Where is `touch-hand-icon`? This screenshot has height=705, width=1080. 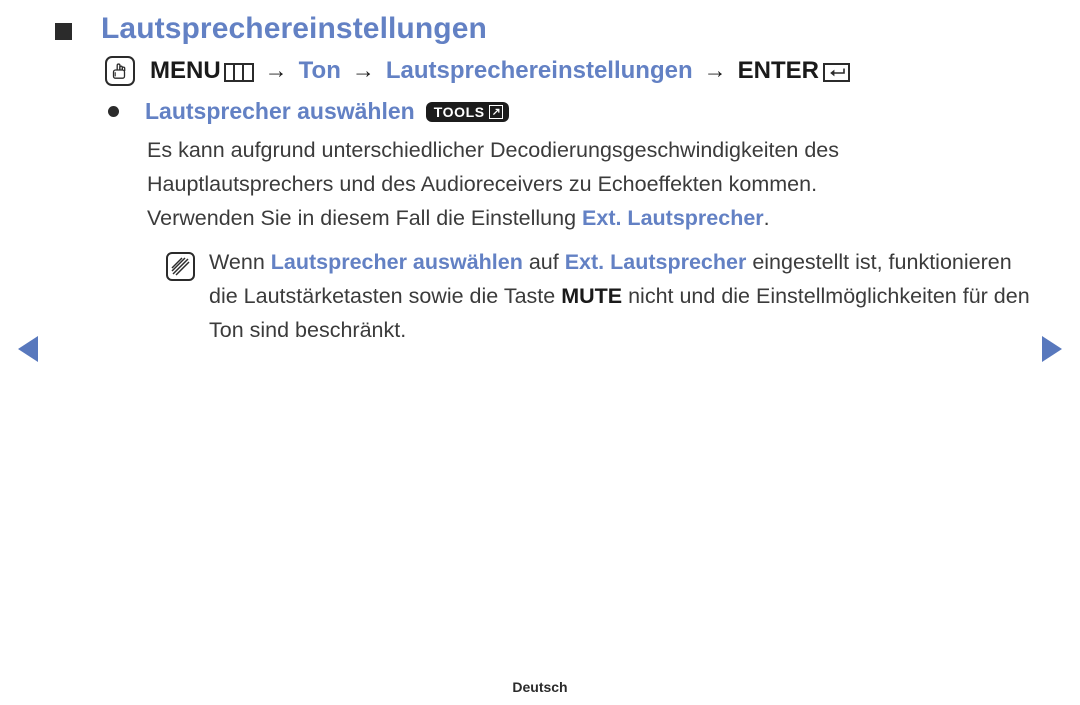
touch-hand-icon is located at coordinates (120, 71).